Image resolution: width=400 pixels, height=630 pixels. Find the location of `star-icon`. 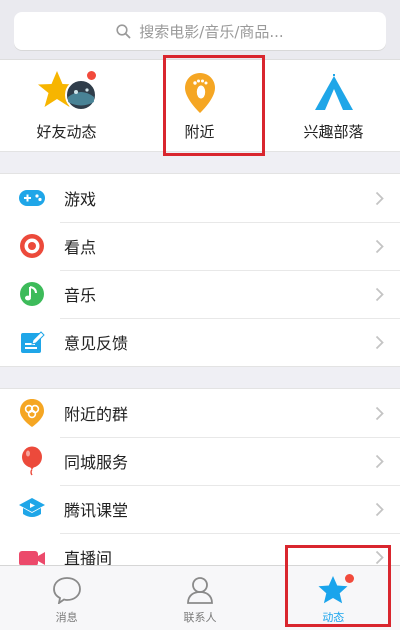

star-icon is located at coordinates (336, 590).